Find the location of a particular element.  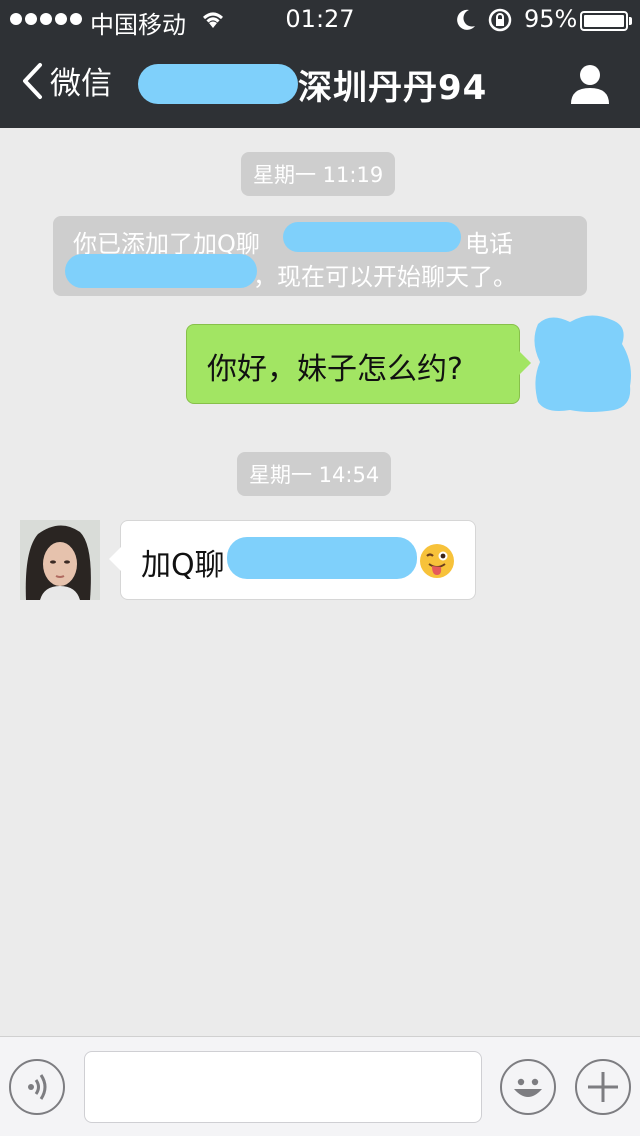

message-input is located at coordinates (283, 1087).